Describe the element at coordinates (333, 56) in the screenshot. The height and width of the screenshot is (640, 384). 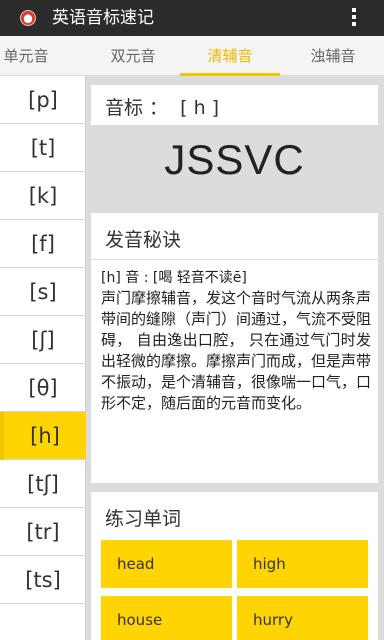
I see `tab-voiced-consonants: 浊辅音` at that location.